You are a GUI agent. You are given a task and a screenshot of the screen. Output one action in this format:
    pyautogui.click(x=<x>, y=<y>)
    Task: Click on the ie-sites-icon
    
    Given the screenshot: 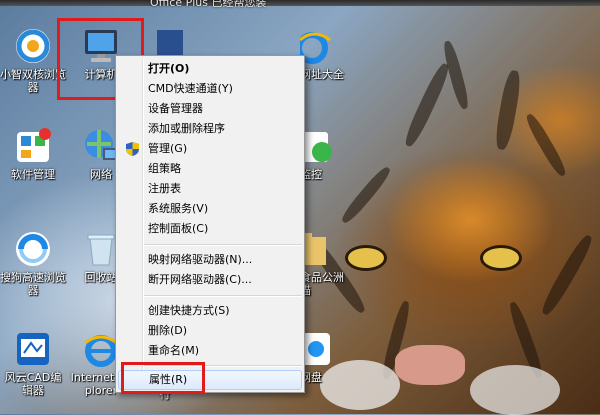 What is the action you would take?
    pyautogui.click(x=318, y=46)
    